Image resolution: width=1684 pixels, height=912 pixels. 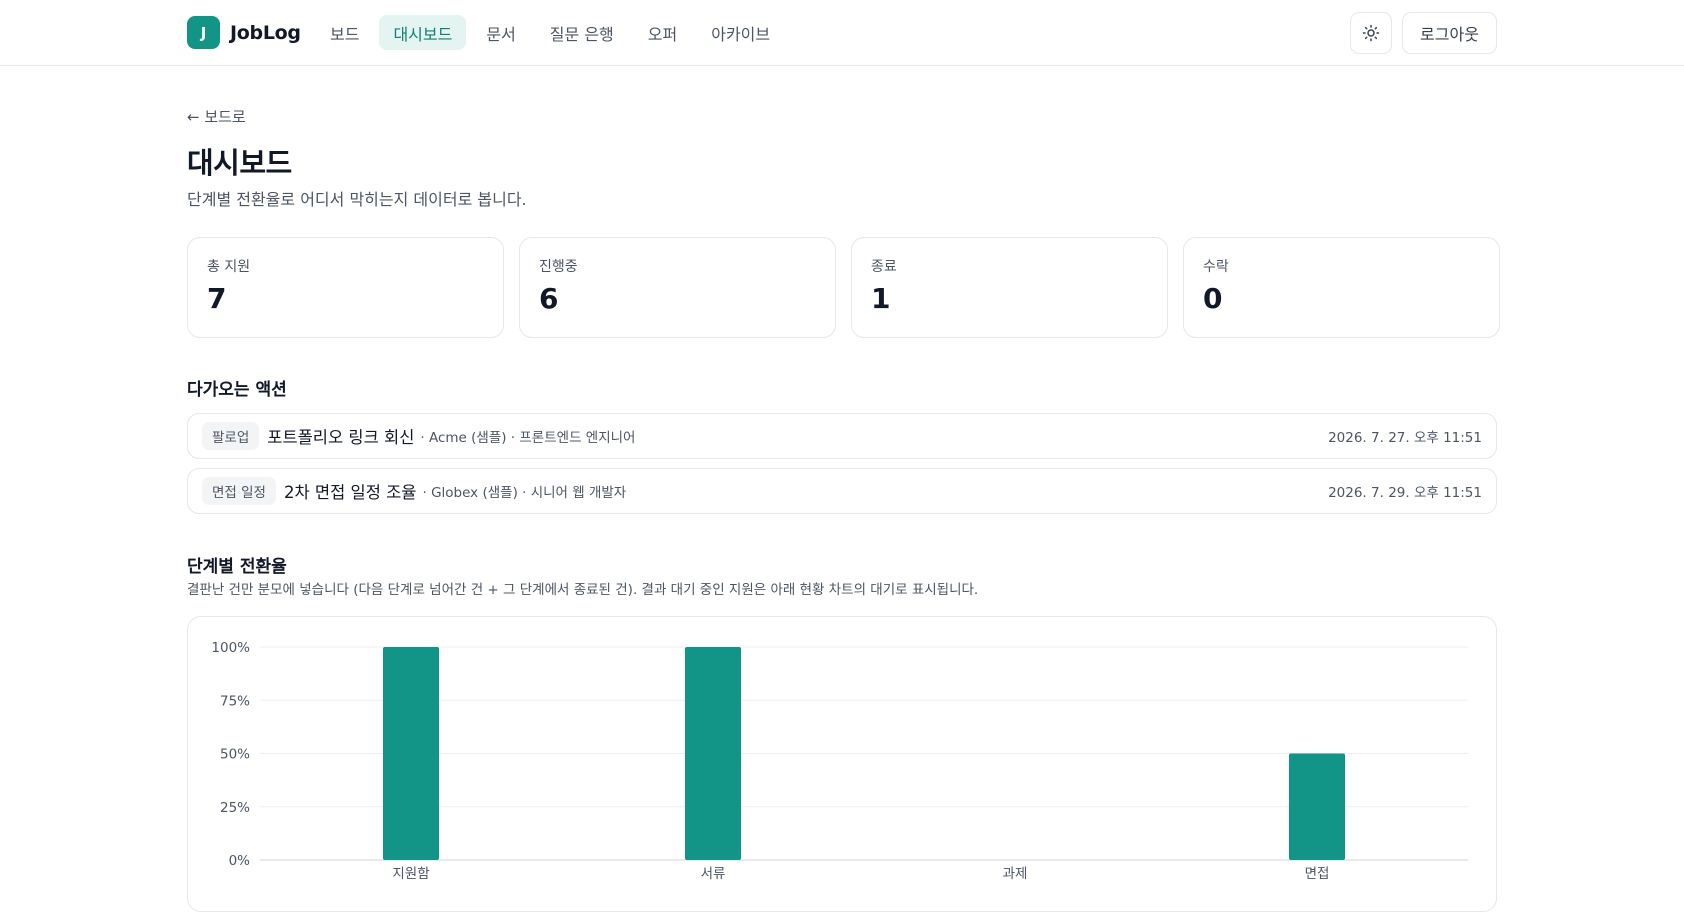 What do you see at coordinates (524, 493) in the screenshot?
I see `action-meta: · Globex (샘플) · 시니어 웹 개발자` at bounding box center [524, 493].